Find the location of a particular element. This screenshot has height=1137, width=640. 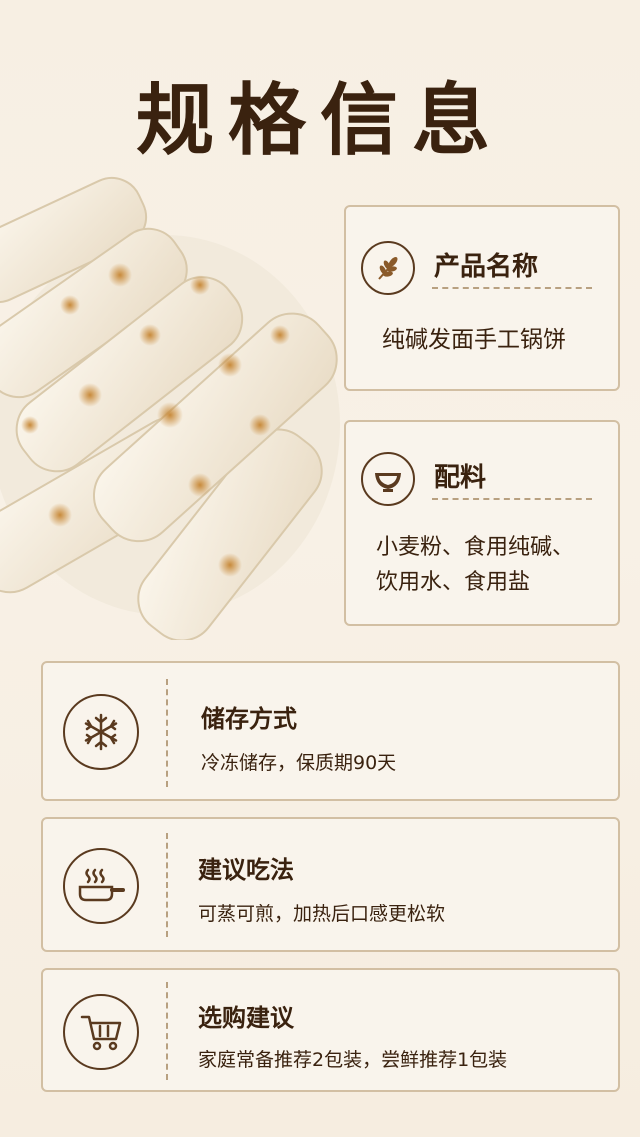

purchase-label: 选购建议 is located at coordinates (246, 1018).